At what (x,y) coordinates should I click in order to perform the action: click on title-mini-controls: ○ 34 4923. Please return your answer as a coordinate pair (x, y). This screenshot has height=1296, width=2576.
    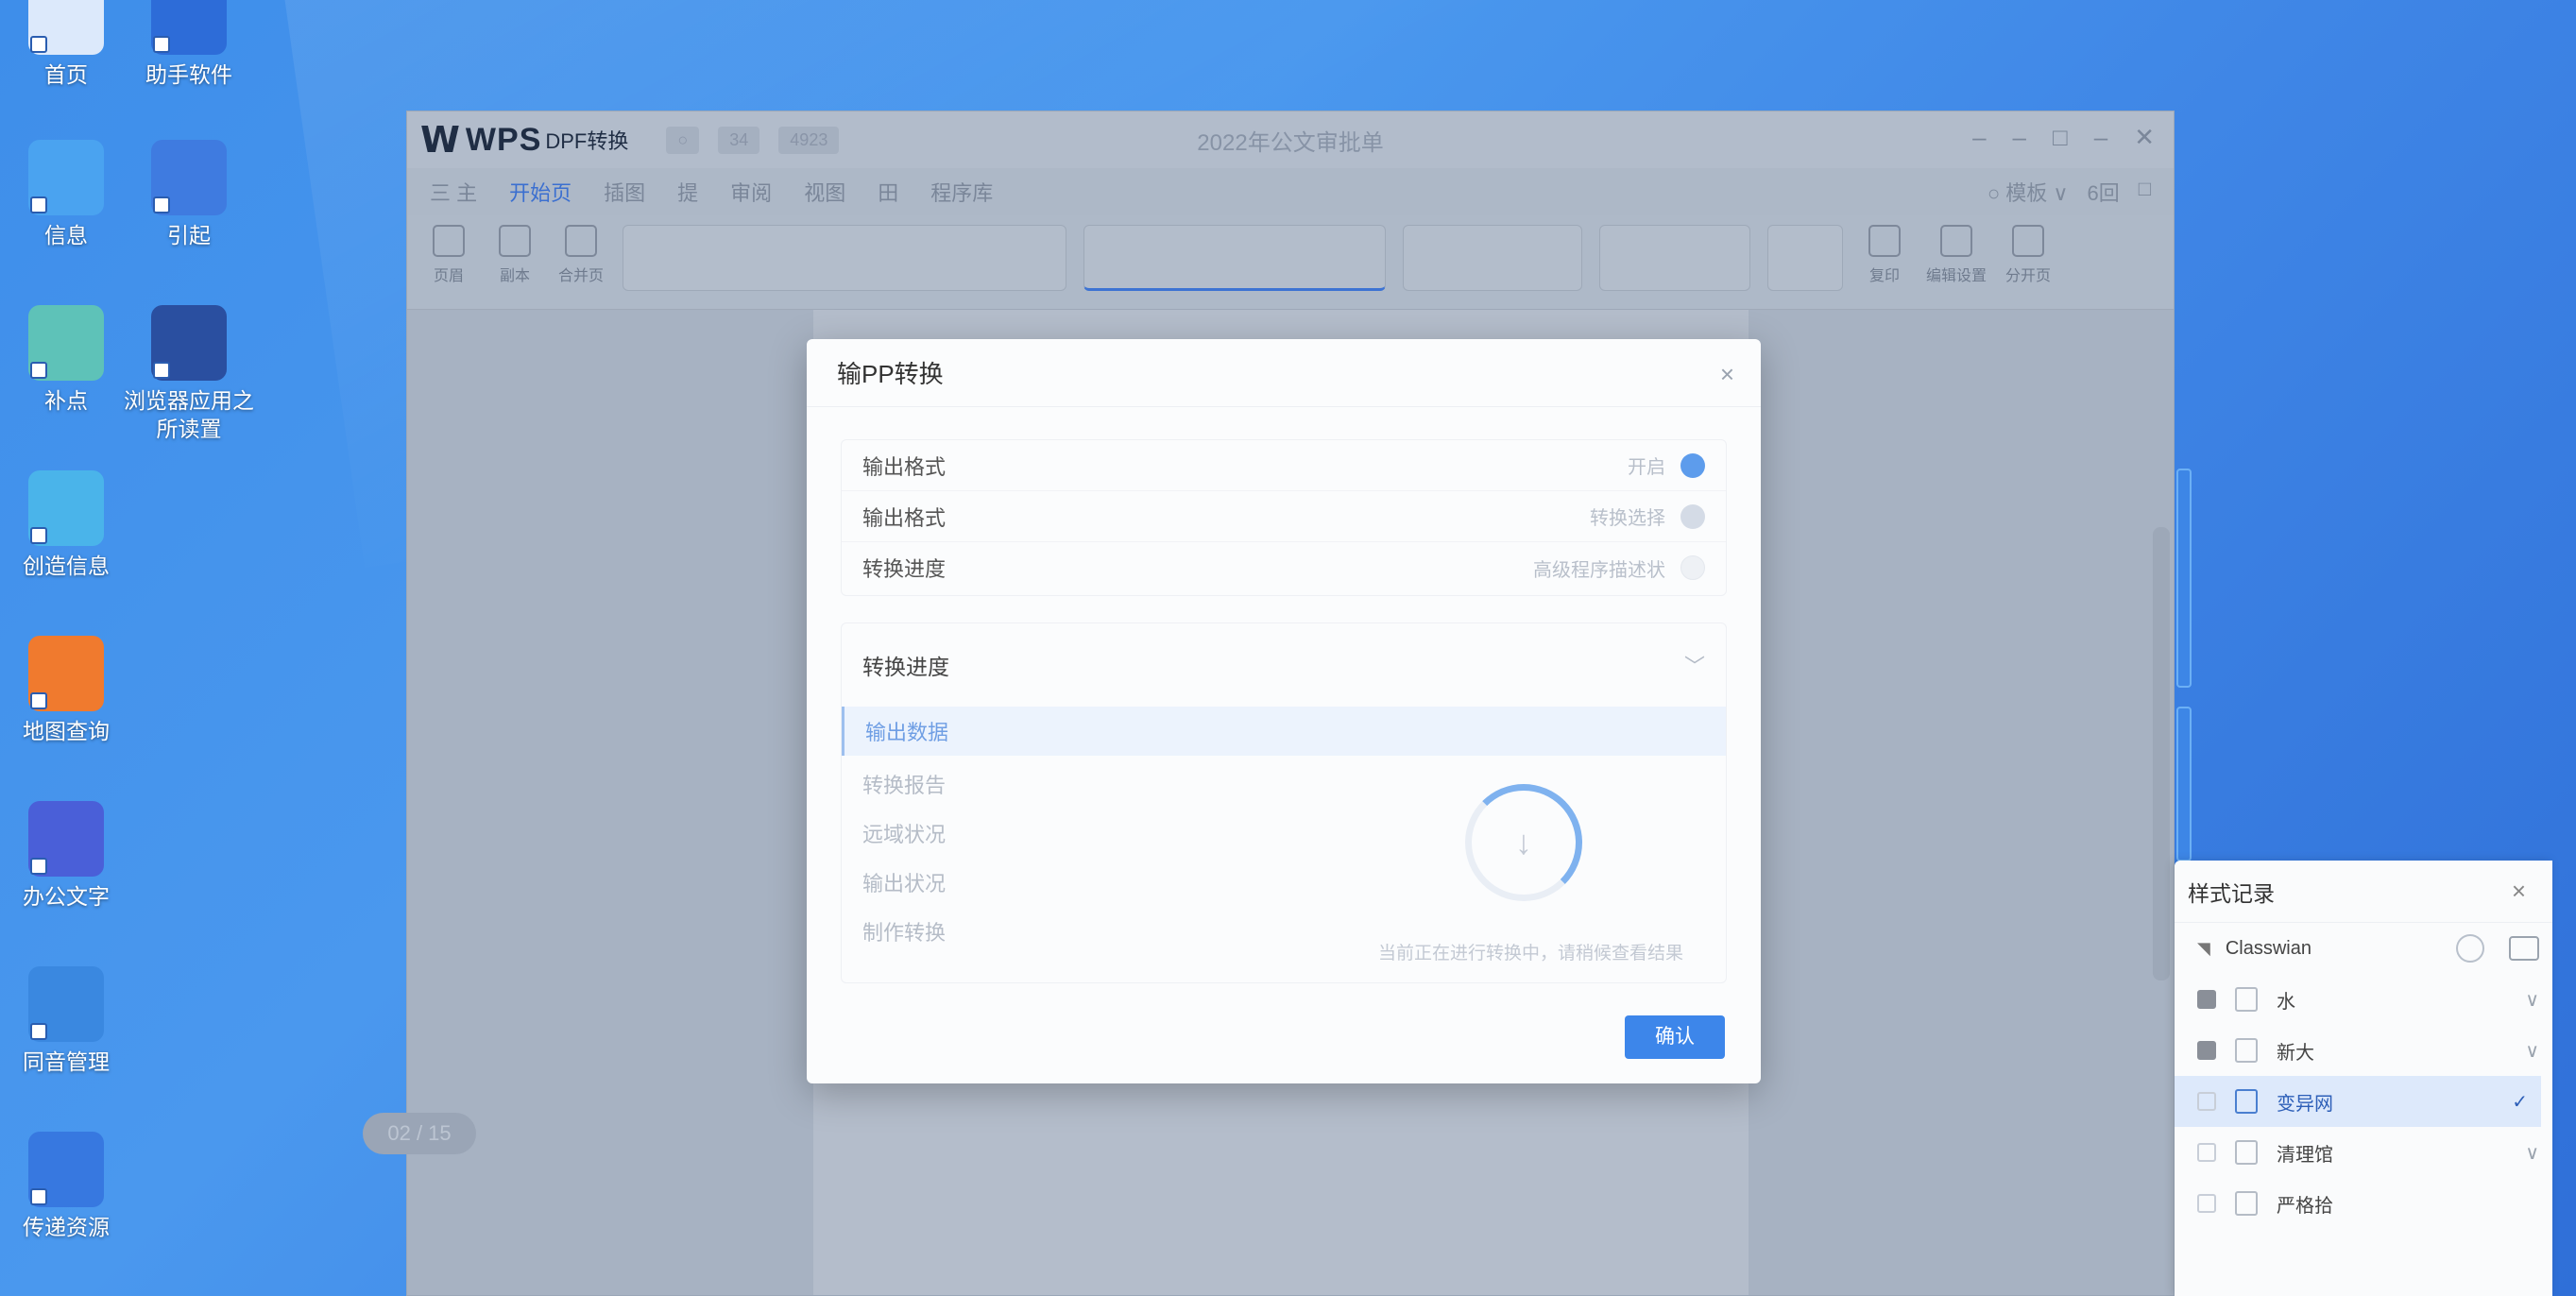
    Looking at the image, I should click on (753, 140).